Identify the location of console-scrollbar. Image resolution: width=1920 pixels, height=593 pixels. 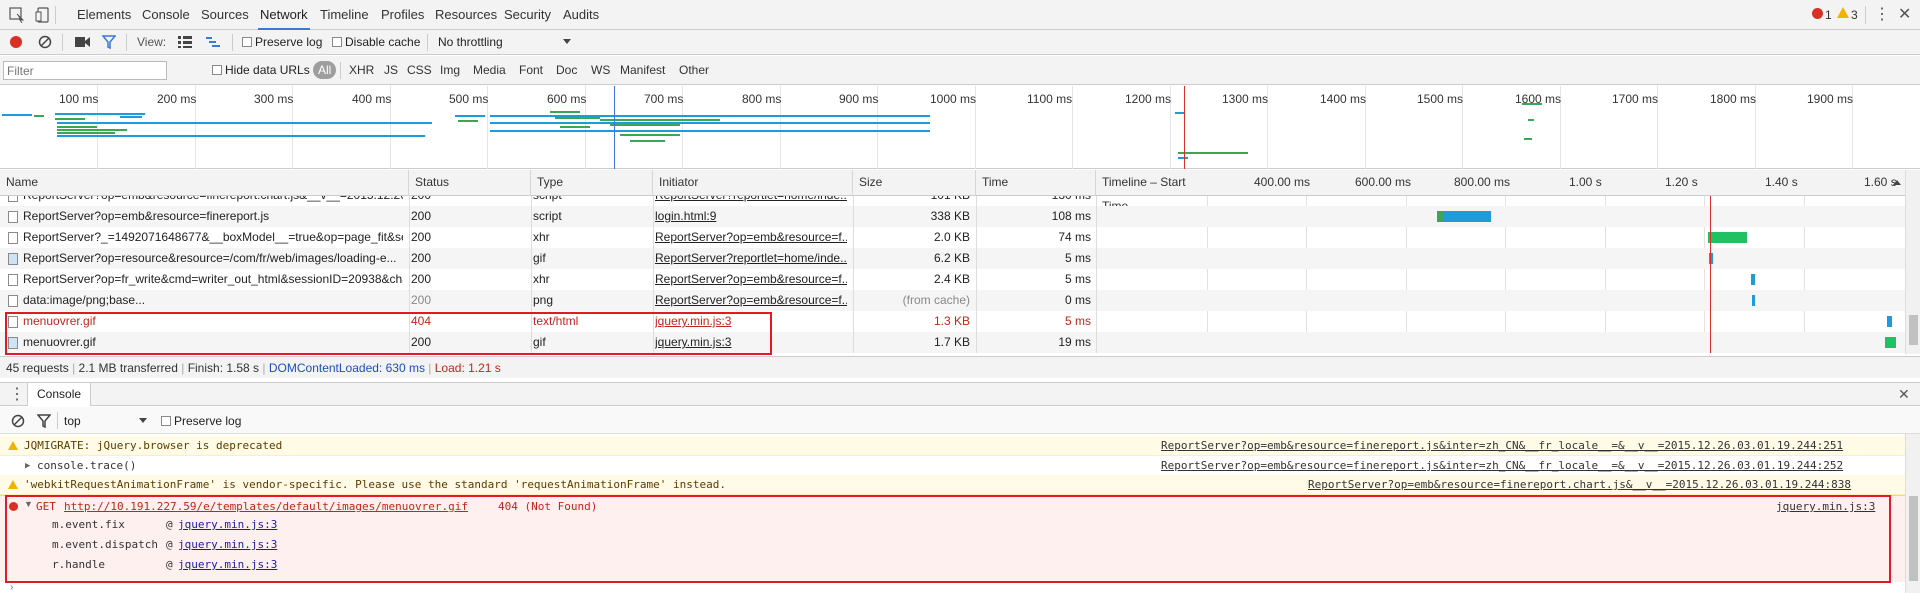
(1912, 513).